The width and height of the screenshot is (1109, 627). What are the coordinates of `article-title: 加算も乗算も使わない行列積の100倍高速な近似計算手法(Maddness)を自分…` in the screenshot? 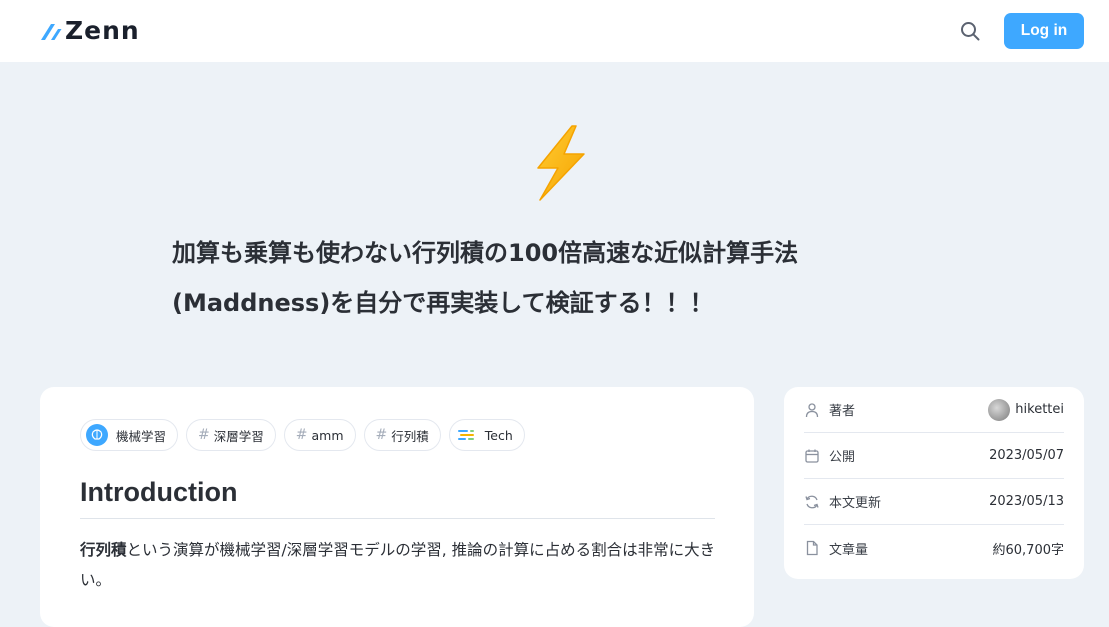 It's located at (485, 278).